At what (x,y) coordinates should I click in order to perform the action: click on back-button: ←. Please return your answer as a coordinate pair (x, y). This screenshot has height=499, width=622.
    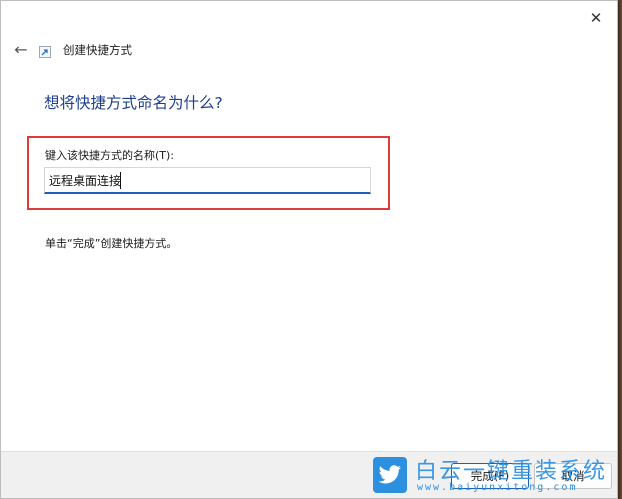
    Looking at the image, I should click on (21, 49).